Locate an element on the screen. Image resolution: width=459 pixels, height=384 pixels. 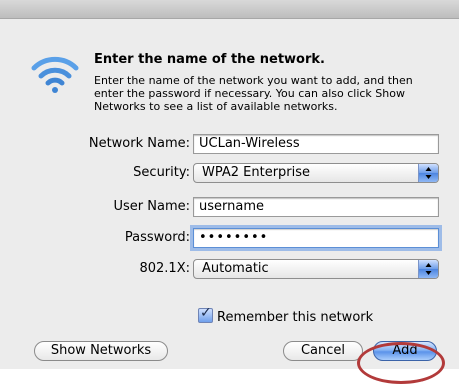
dialog-heading: Enter the name of the network. is located at coordinates (209, 59).